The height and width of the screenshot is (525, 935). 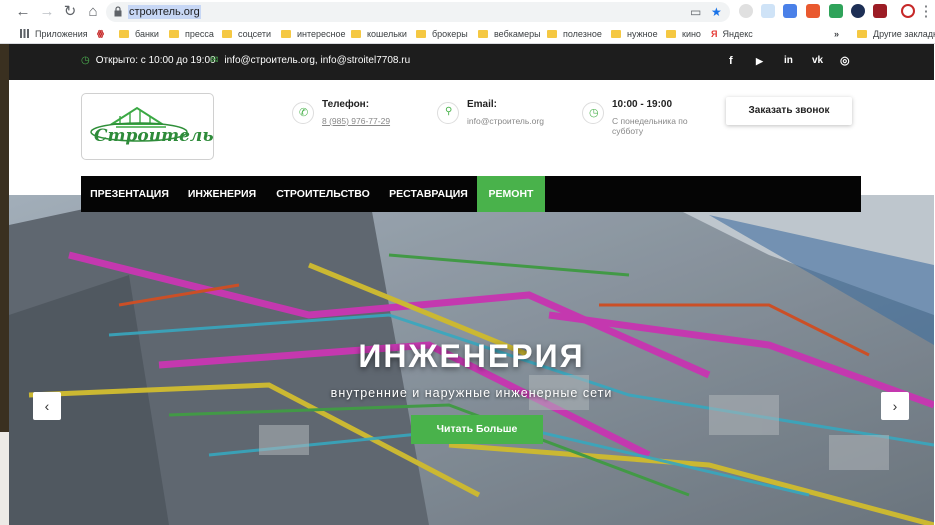 I want to click on lock-icon, so click(x=118, y=11).